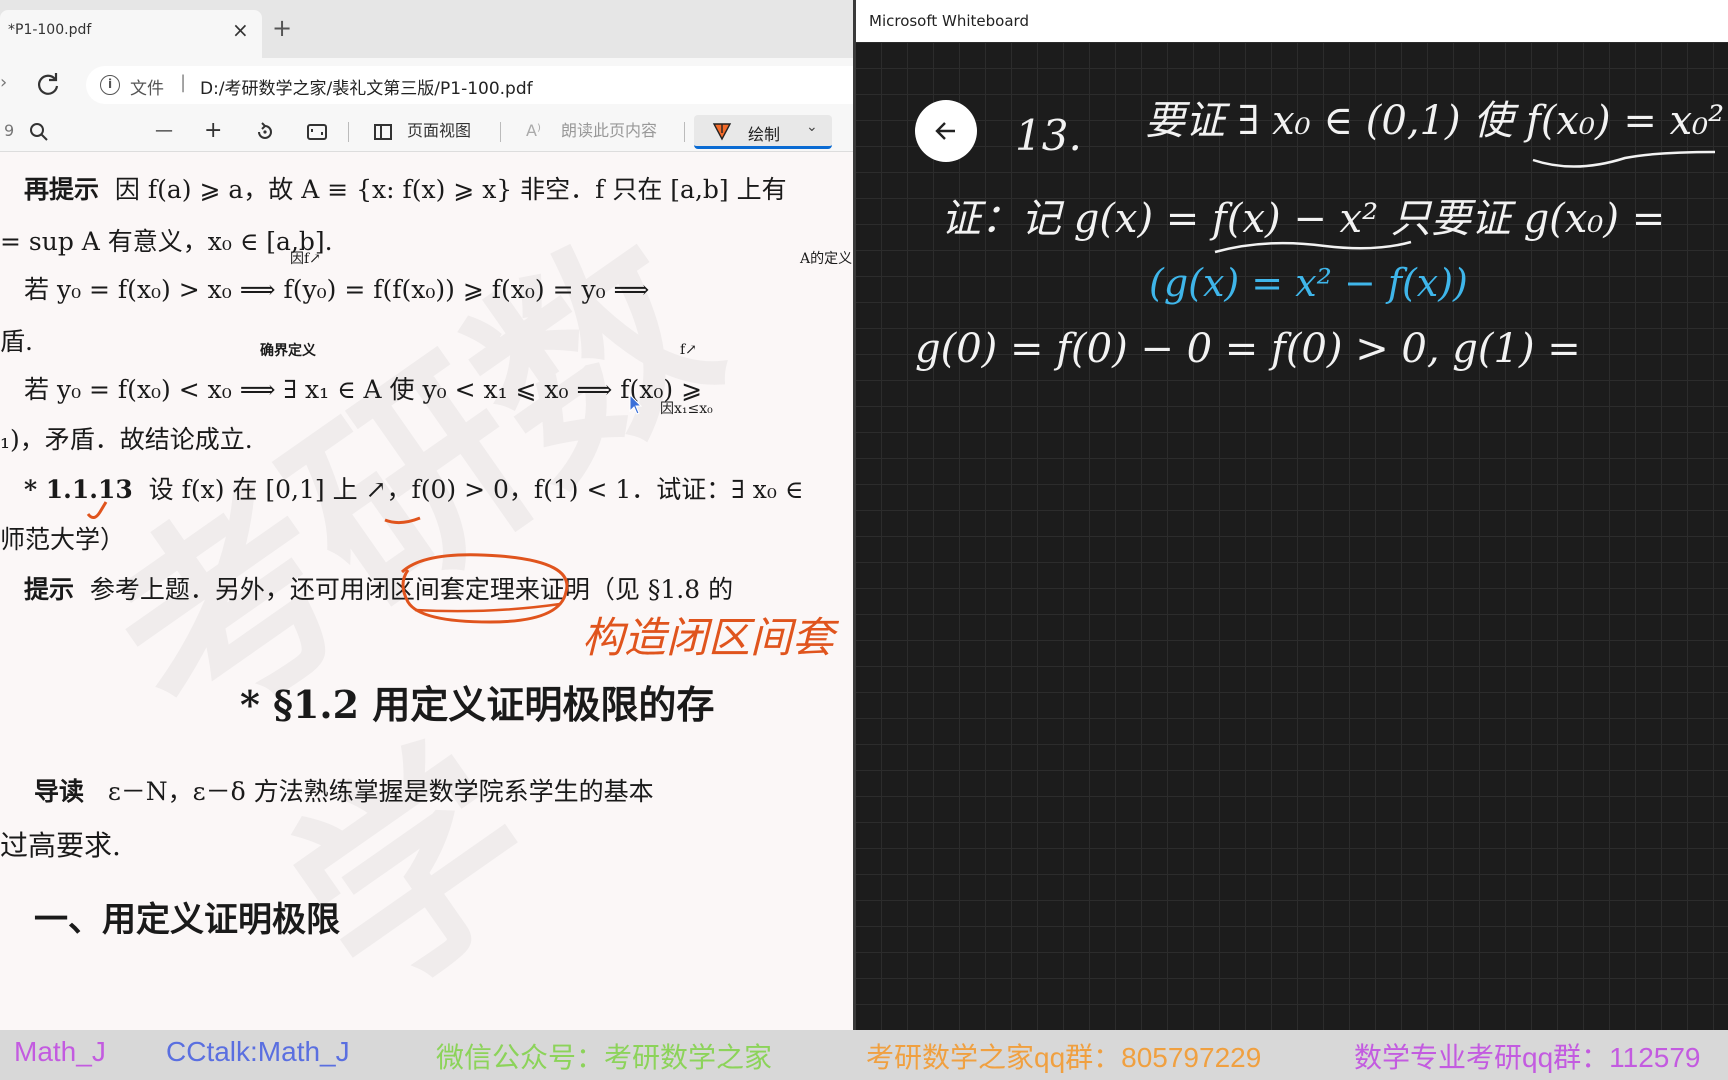 The image size is (1728, 1080). Describe the element at coordinates (533, 130) in the screenshot. I see `read-aloud-icon: A⁾` at that location.